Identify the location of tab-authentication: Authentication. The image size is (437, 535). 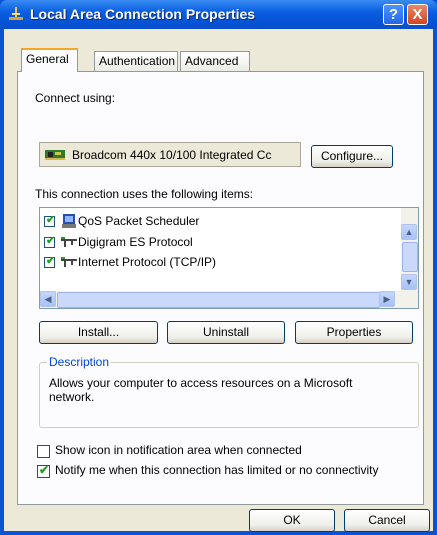
(136, 61).